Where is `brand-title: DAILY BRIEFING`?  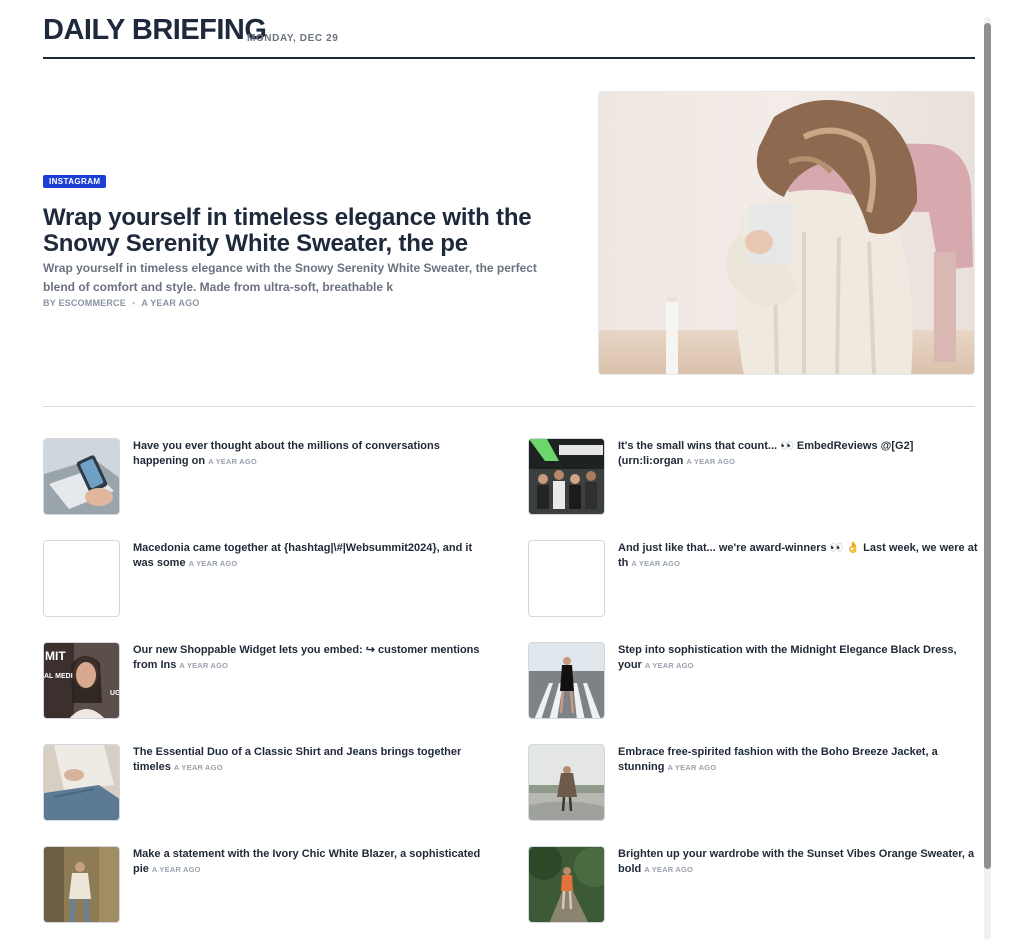
brand-title: DAILY BRIEFING is located at coordinates (155, 30).